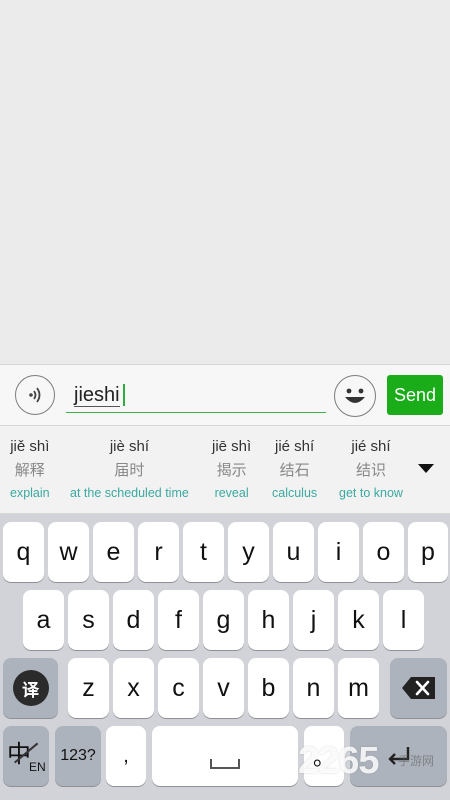  I want to click on key-label: p, so click(428, 551).